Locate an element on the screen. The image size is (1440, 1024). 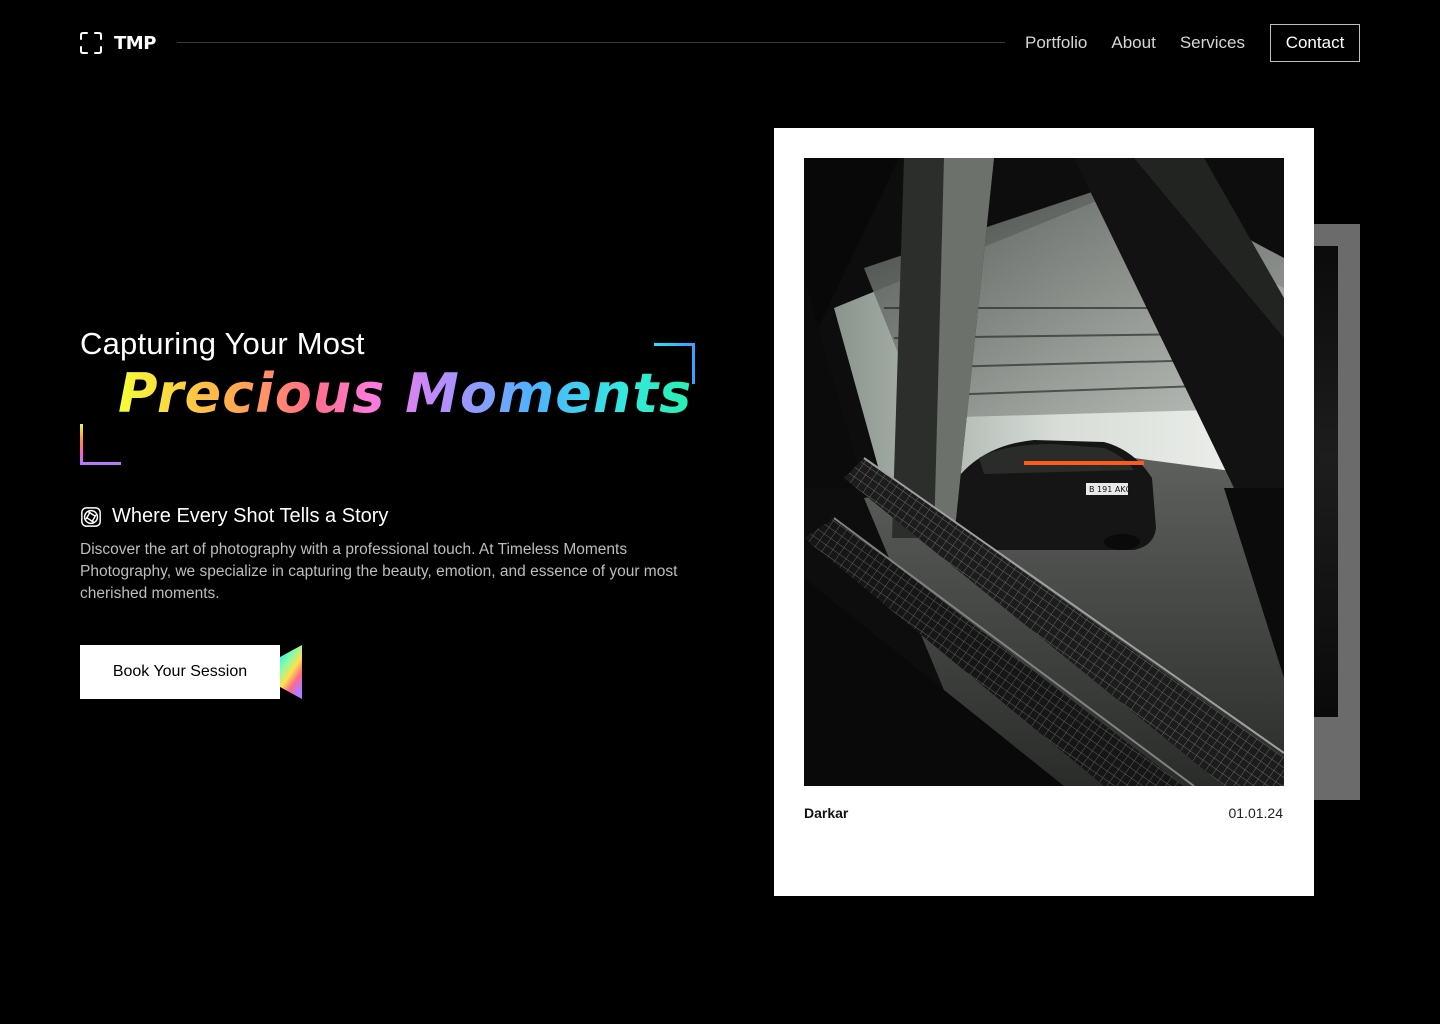
license-plate-text: B 191 AKG is located at coordinates (1110, 489).